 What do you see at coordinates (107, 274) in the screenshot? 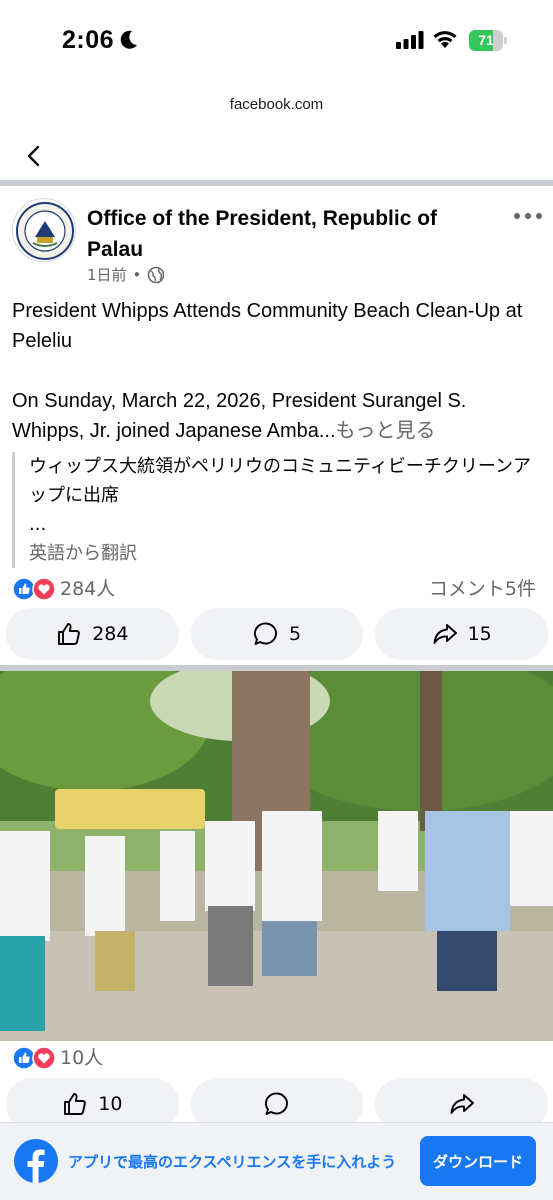
I see `post-time: 1日前` at bounding box center [107, 274].